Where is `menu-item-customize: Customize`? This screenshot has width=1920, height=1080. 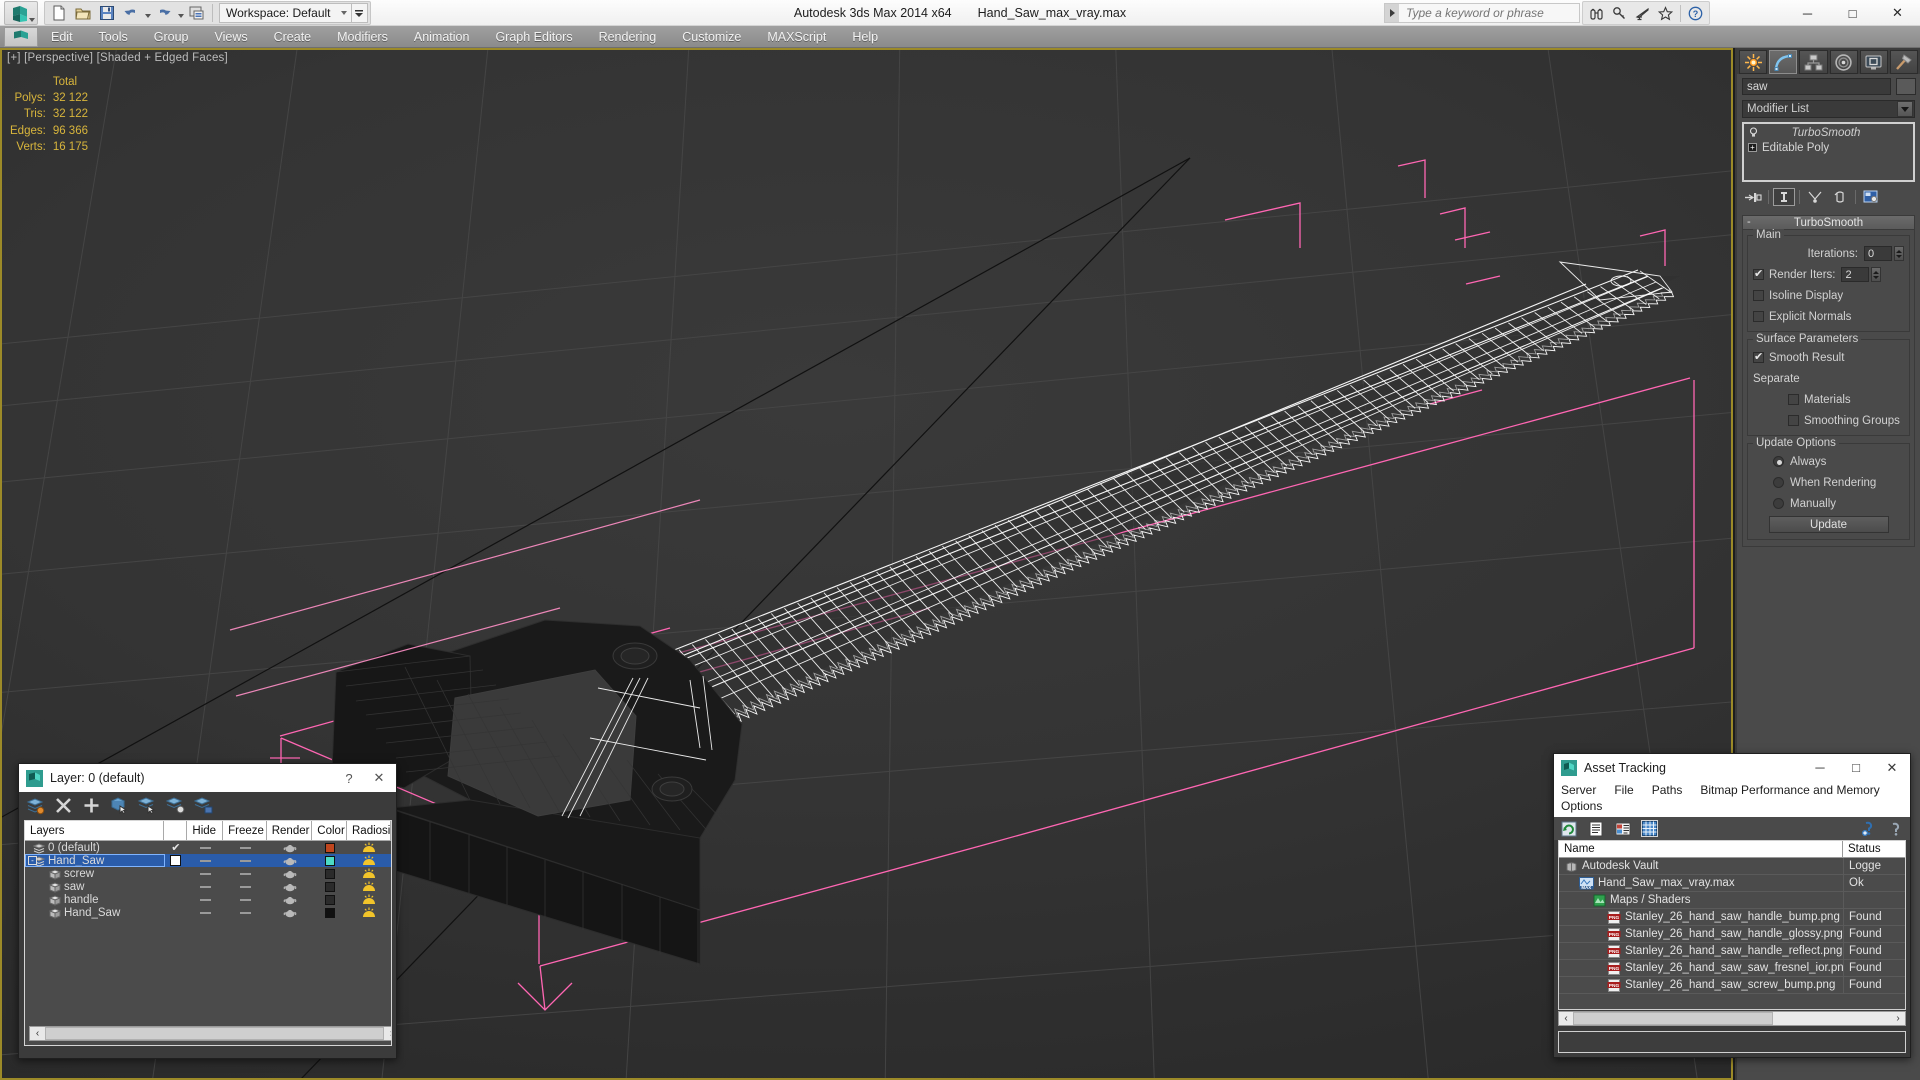
menu-item-customize: Customize is located at coordinates (711, 37).